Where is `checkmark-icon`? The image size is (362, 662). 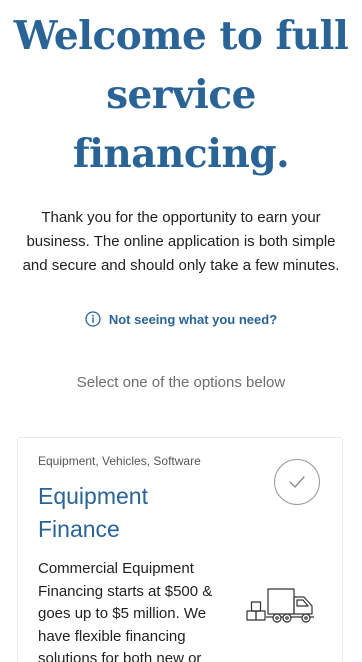
checkmark-icon is located at coordinates (297, 482).